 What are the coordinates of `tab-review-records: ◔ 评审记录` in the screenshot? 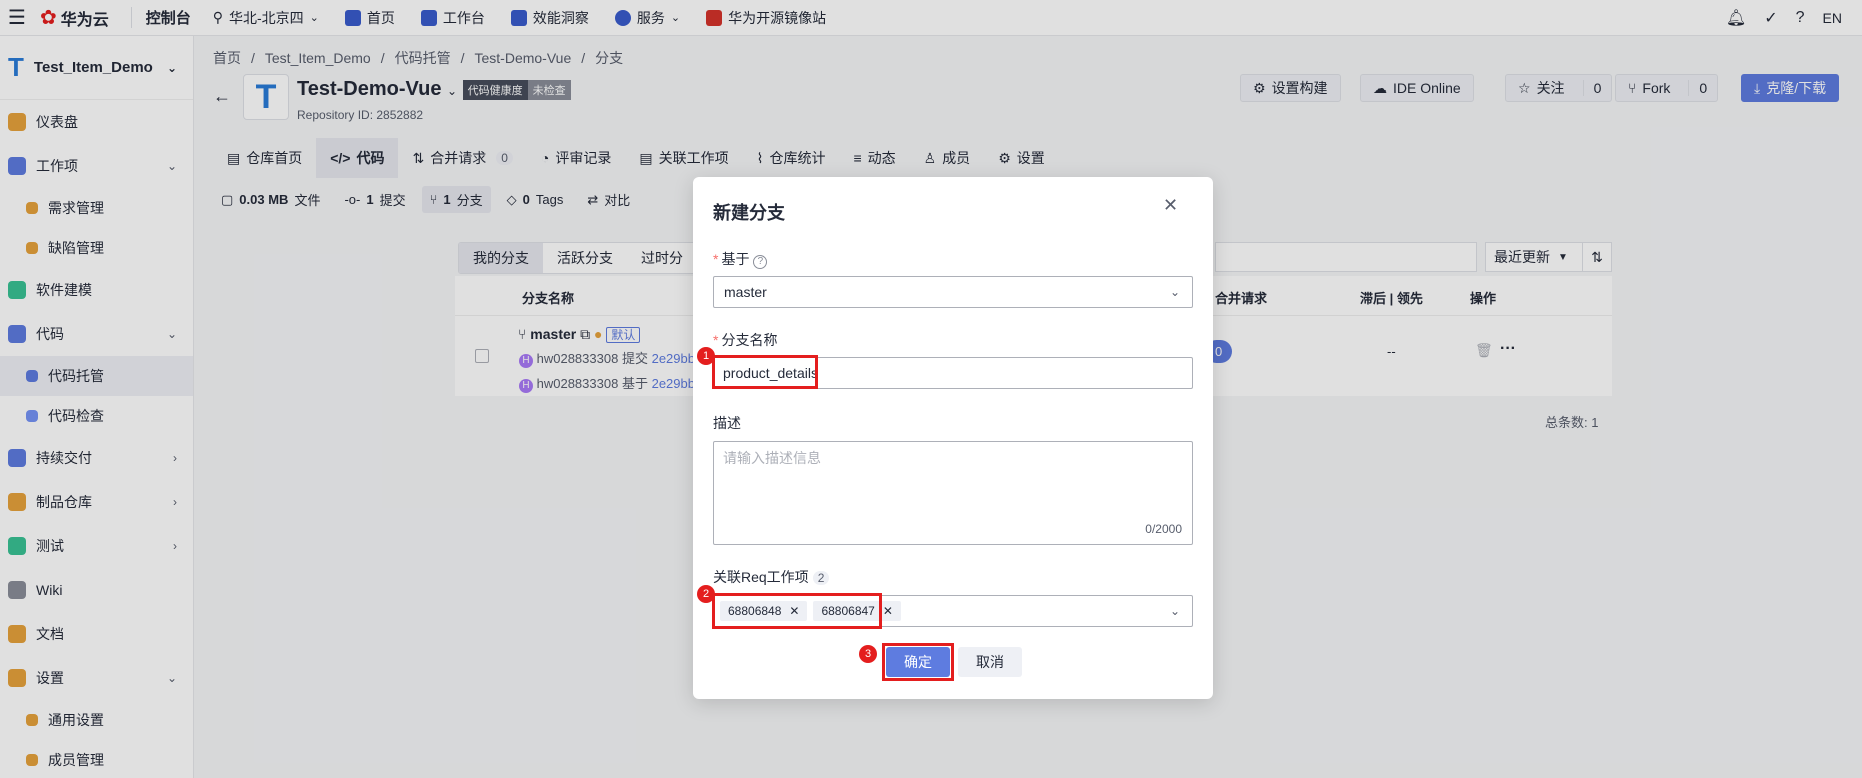 It's located at (576, 158).